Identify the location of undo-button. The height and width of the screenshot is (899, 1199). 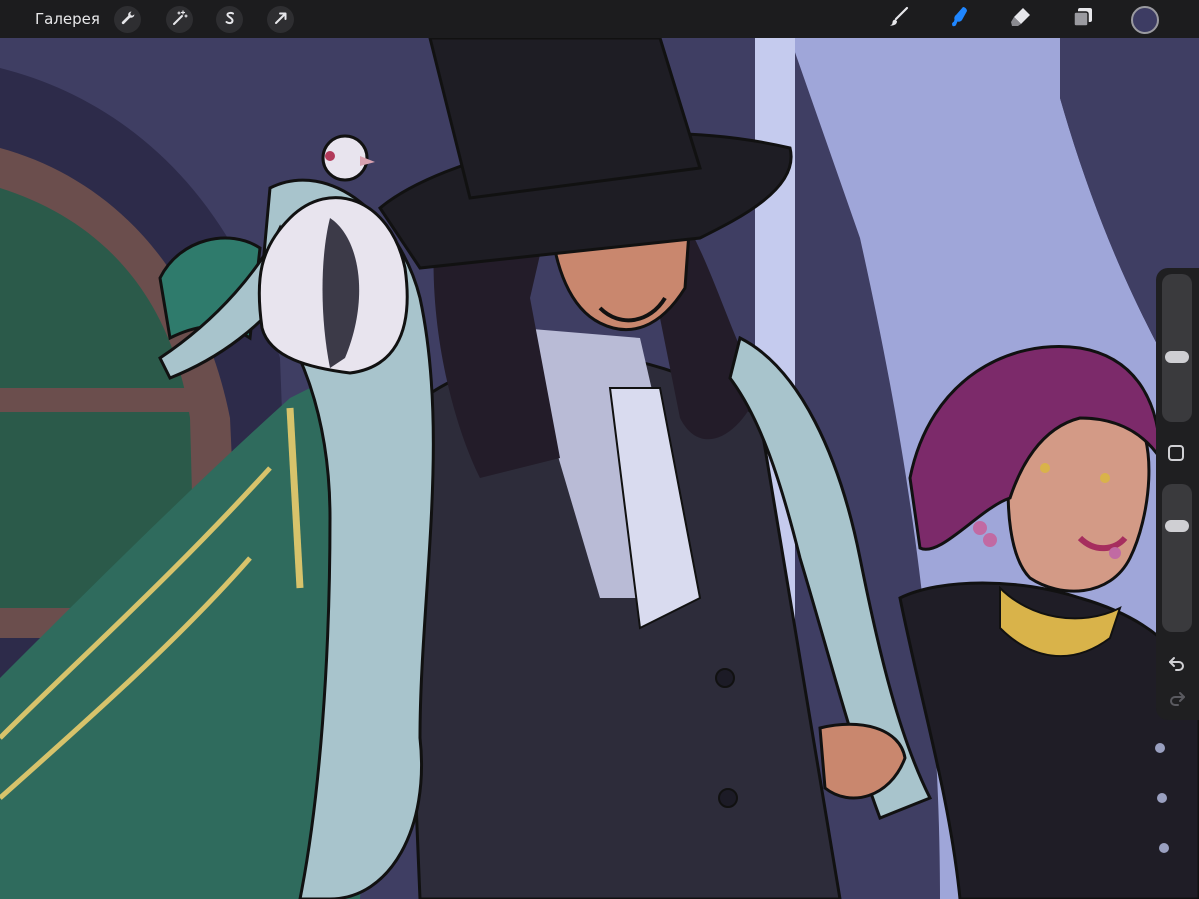
(1177, 663).